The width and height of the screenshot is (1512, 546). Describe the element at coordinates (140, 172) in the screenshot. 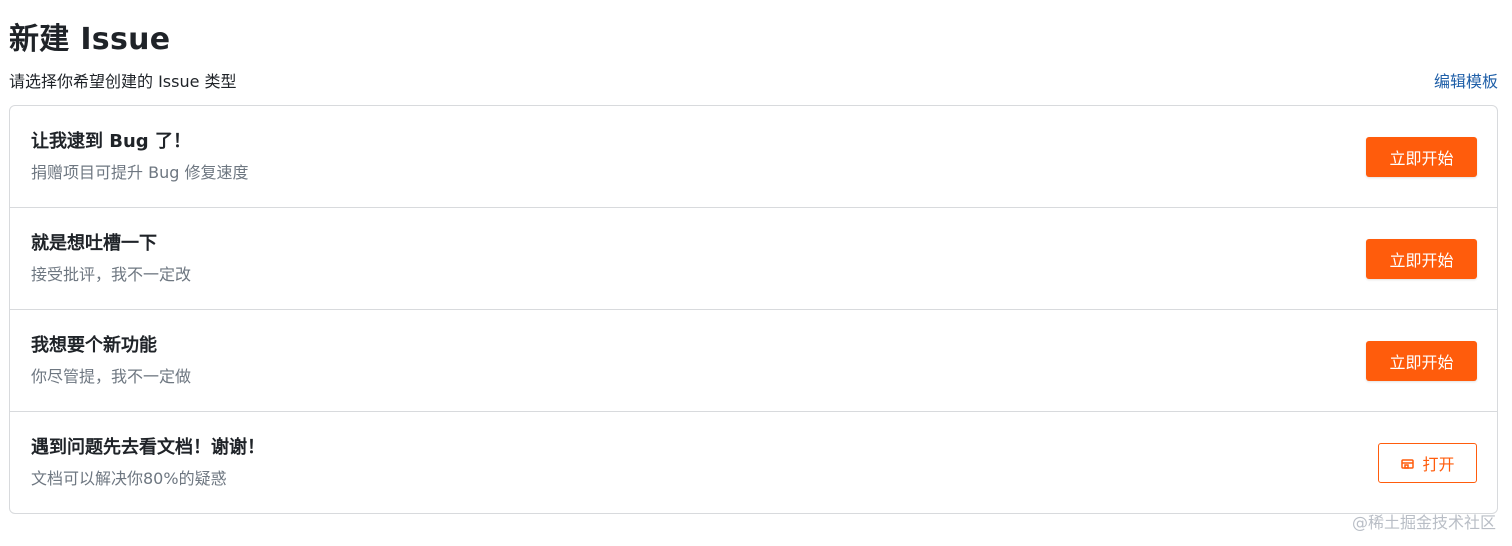

I see `item-description: 捐赠项目可提升 Bug 修复速度` at that location.